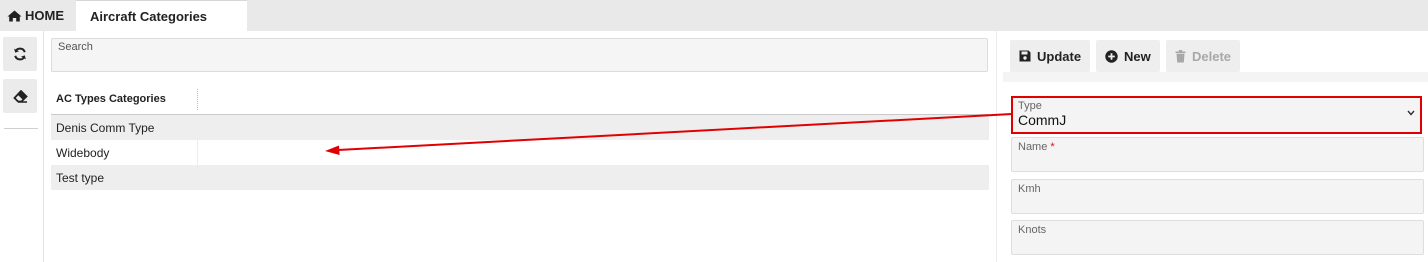  What do you see at coordinates (83, 152) in the screenshot?
I see `table-cell: Widebody` at bounding box center [83, 152].